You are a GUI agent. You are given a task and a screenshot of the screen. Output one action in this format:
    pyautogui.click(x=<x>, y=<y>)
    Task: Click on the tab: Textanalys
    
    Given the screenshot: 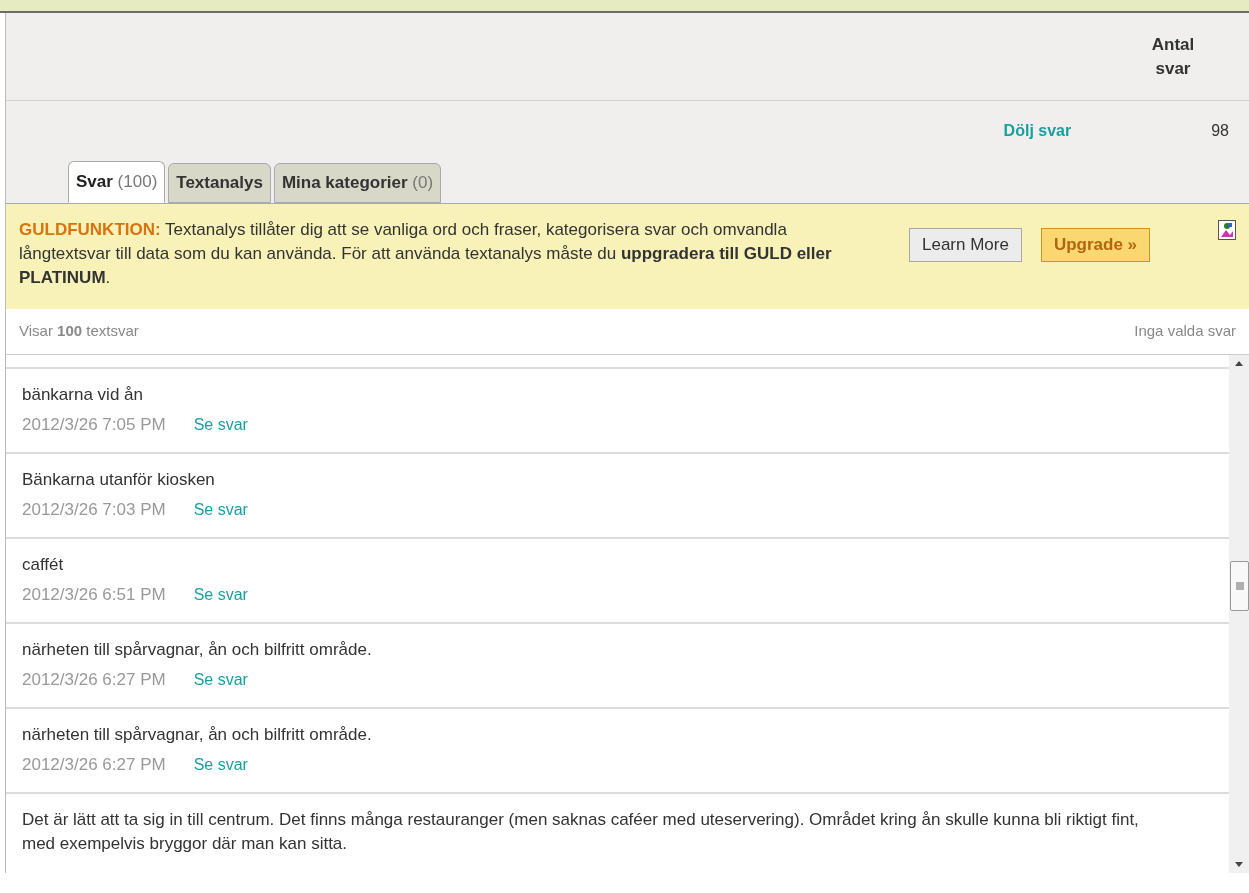 What is the action you would take?
    pyautogui.click(x=219, y=183)
    